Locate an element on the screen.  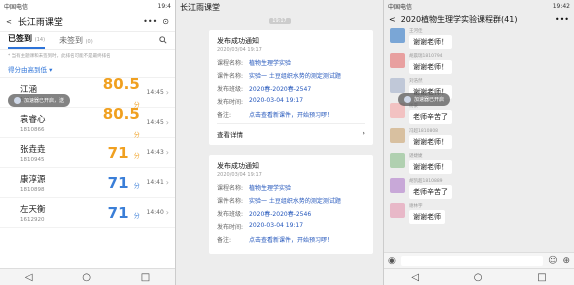
floating-accelerator-bubble: 加速器已开启 is located at coordinates (424, 99).